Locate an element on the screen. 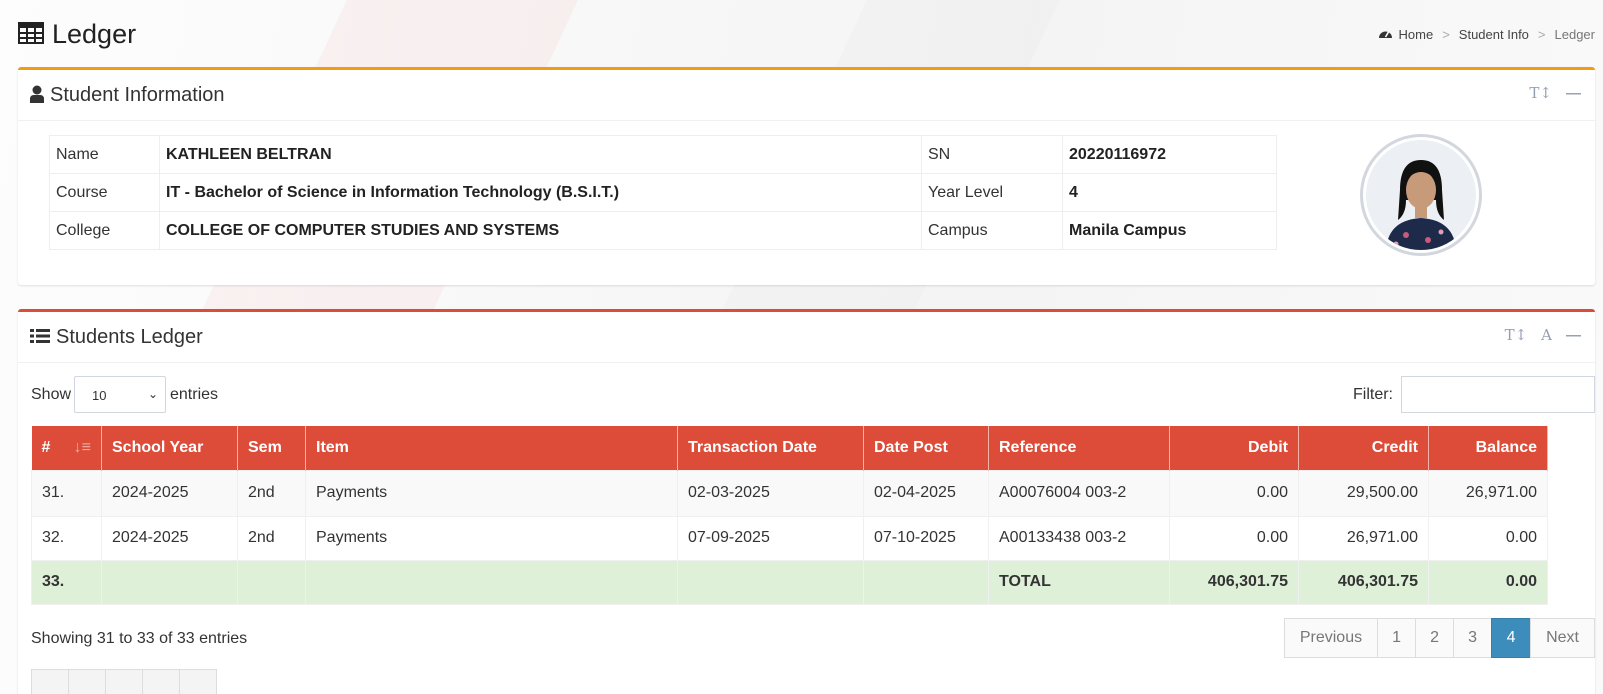 Image resolution: width=1603 pixels, height=694 pixels. dashboard-icon is located at coordinates (1385, 34).